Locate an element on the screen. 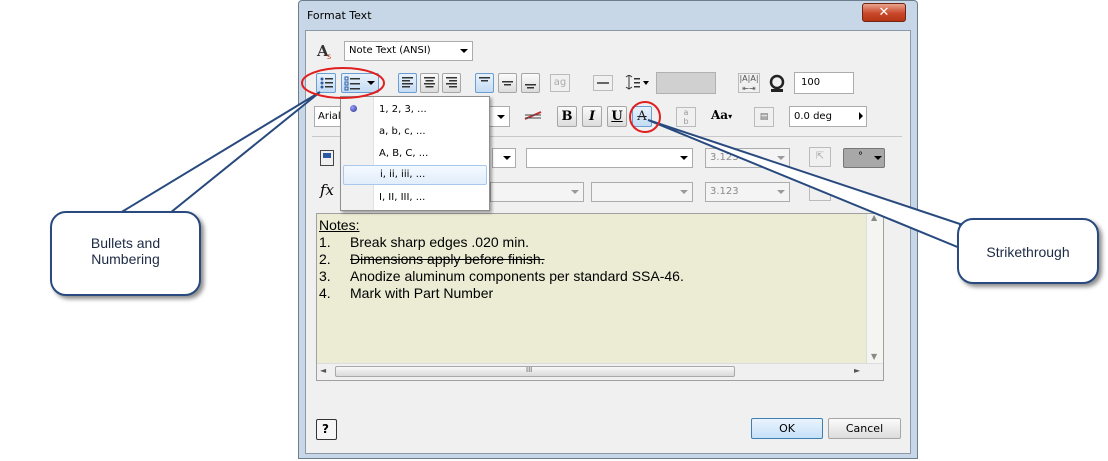 The image size is (1108, 461). strikethrough-callout: Strikethrough is located at coordinates (1028, 251).